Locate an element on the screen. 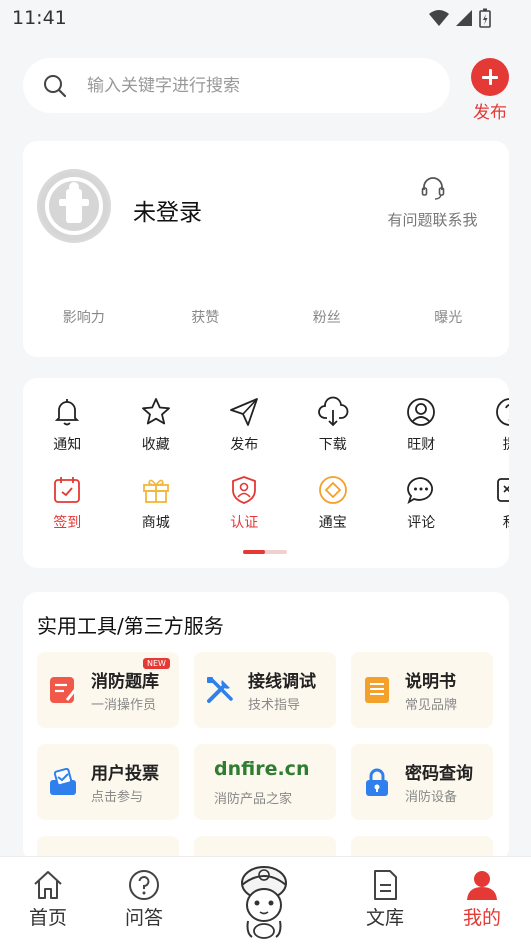  feature-notify: 通知 is located at coordinates (67, 435).